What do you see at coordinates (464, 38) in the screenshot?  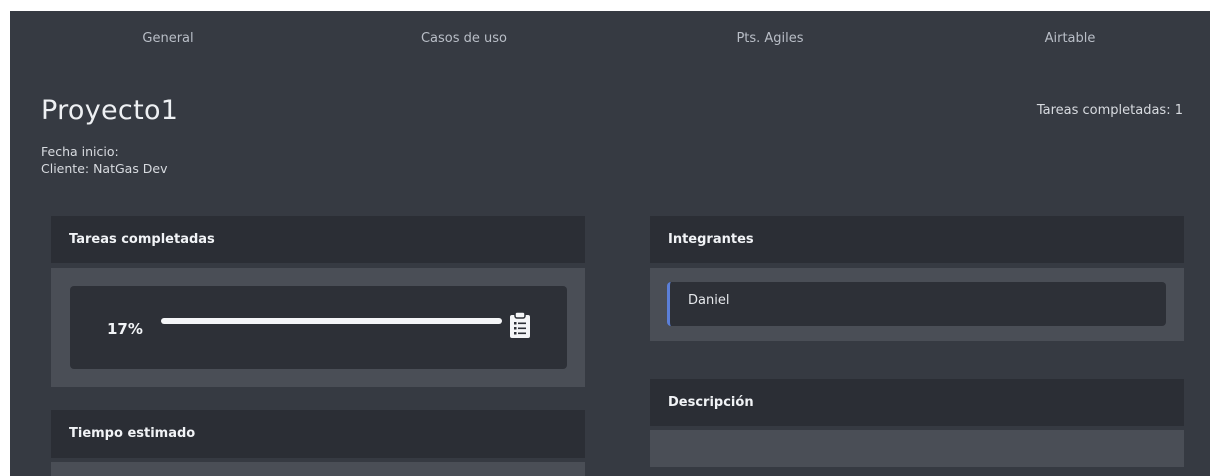 I see `tab-casos-de-uso: Casos de uso` at bounding box center [464, 38].